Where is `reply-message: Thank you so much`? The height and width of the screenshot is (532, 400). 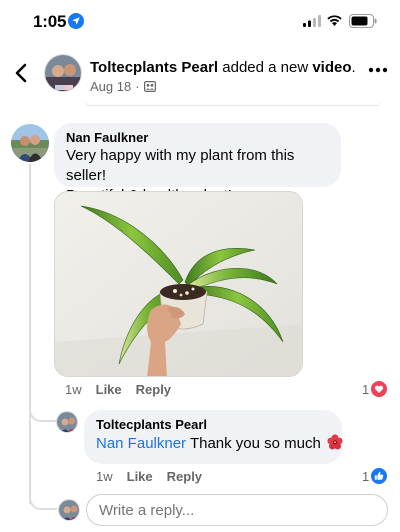
reply-message: Thank you so much is located at coordinates (253, 443).